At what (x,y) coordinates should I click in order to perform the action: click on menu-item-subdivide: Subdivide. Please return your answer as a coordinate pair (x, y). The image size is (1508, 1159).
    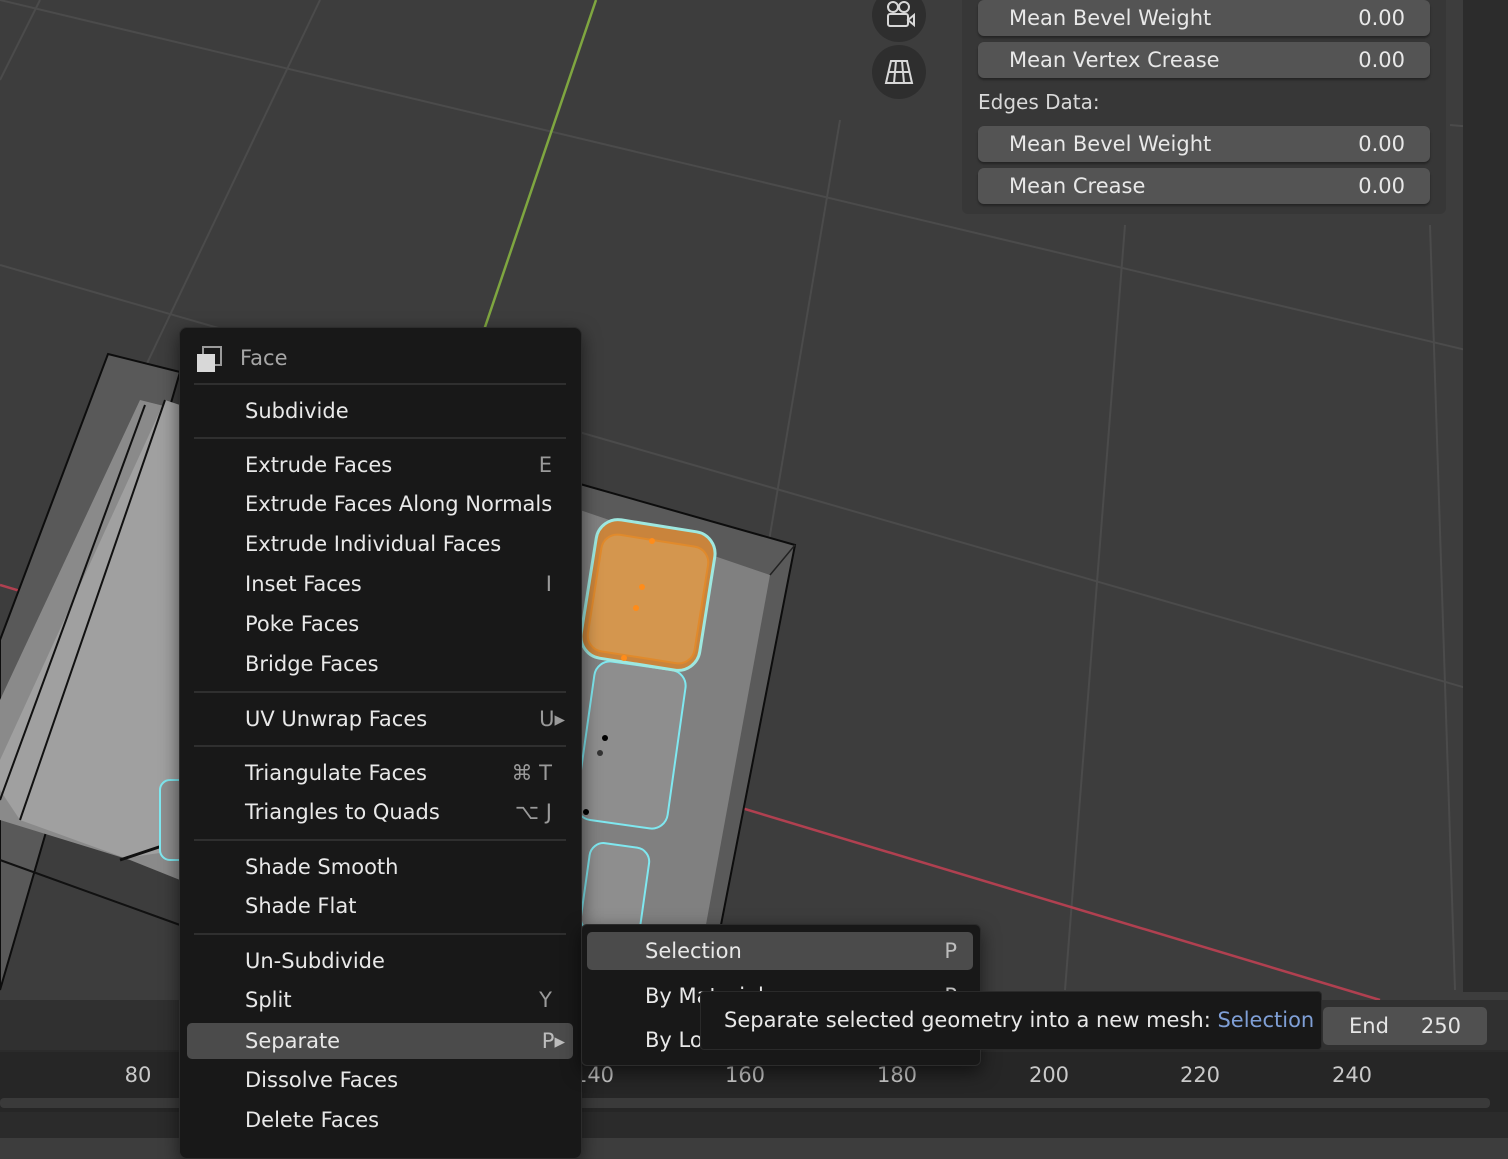
    Looking at the image, I should click on (380, 411).